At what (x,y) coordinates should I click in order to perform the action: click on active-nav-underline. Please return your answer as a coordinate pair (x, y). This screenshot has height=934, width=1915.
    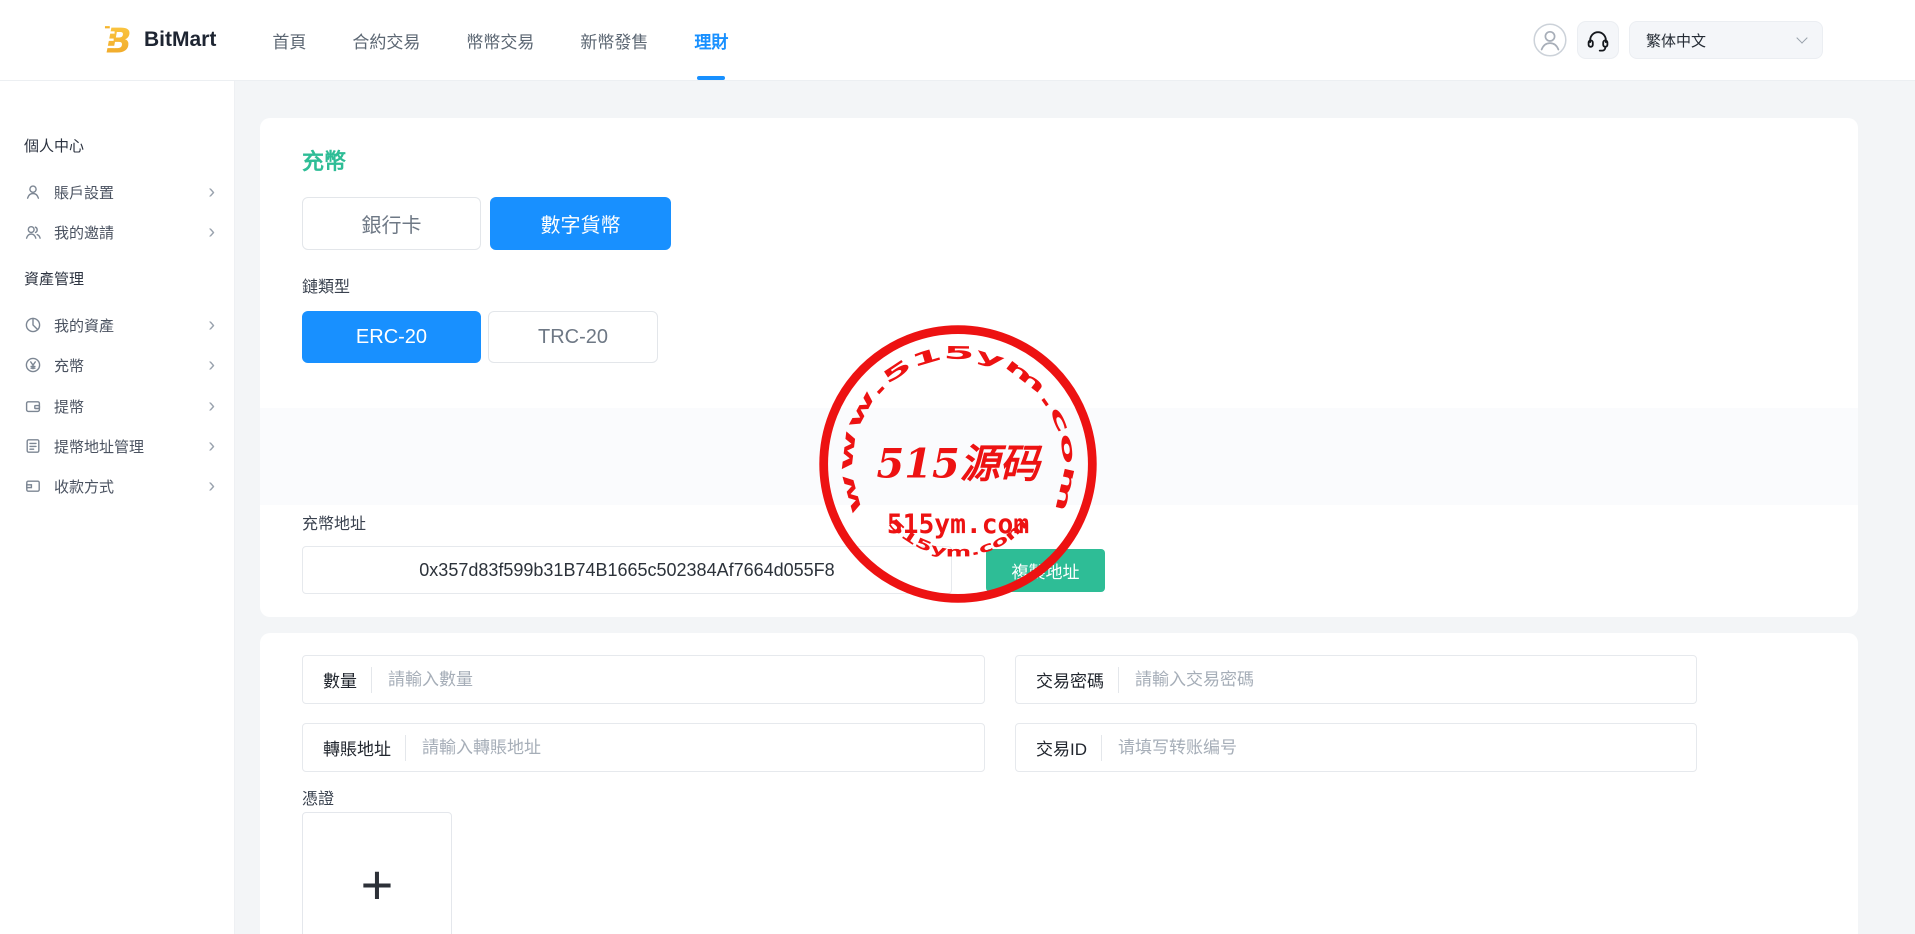
    Looking at the image, I should click on (711, 78).